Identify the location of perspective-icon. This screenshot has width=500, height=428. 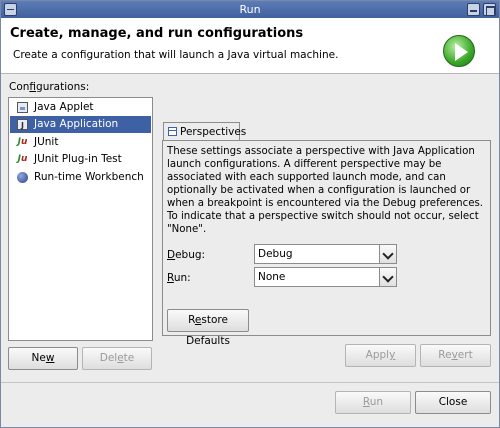
(172, 131).